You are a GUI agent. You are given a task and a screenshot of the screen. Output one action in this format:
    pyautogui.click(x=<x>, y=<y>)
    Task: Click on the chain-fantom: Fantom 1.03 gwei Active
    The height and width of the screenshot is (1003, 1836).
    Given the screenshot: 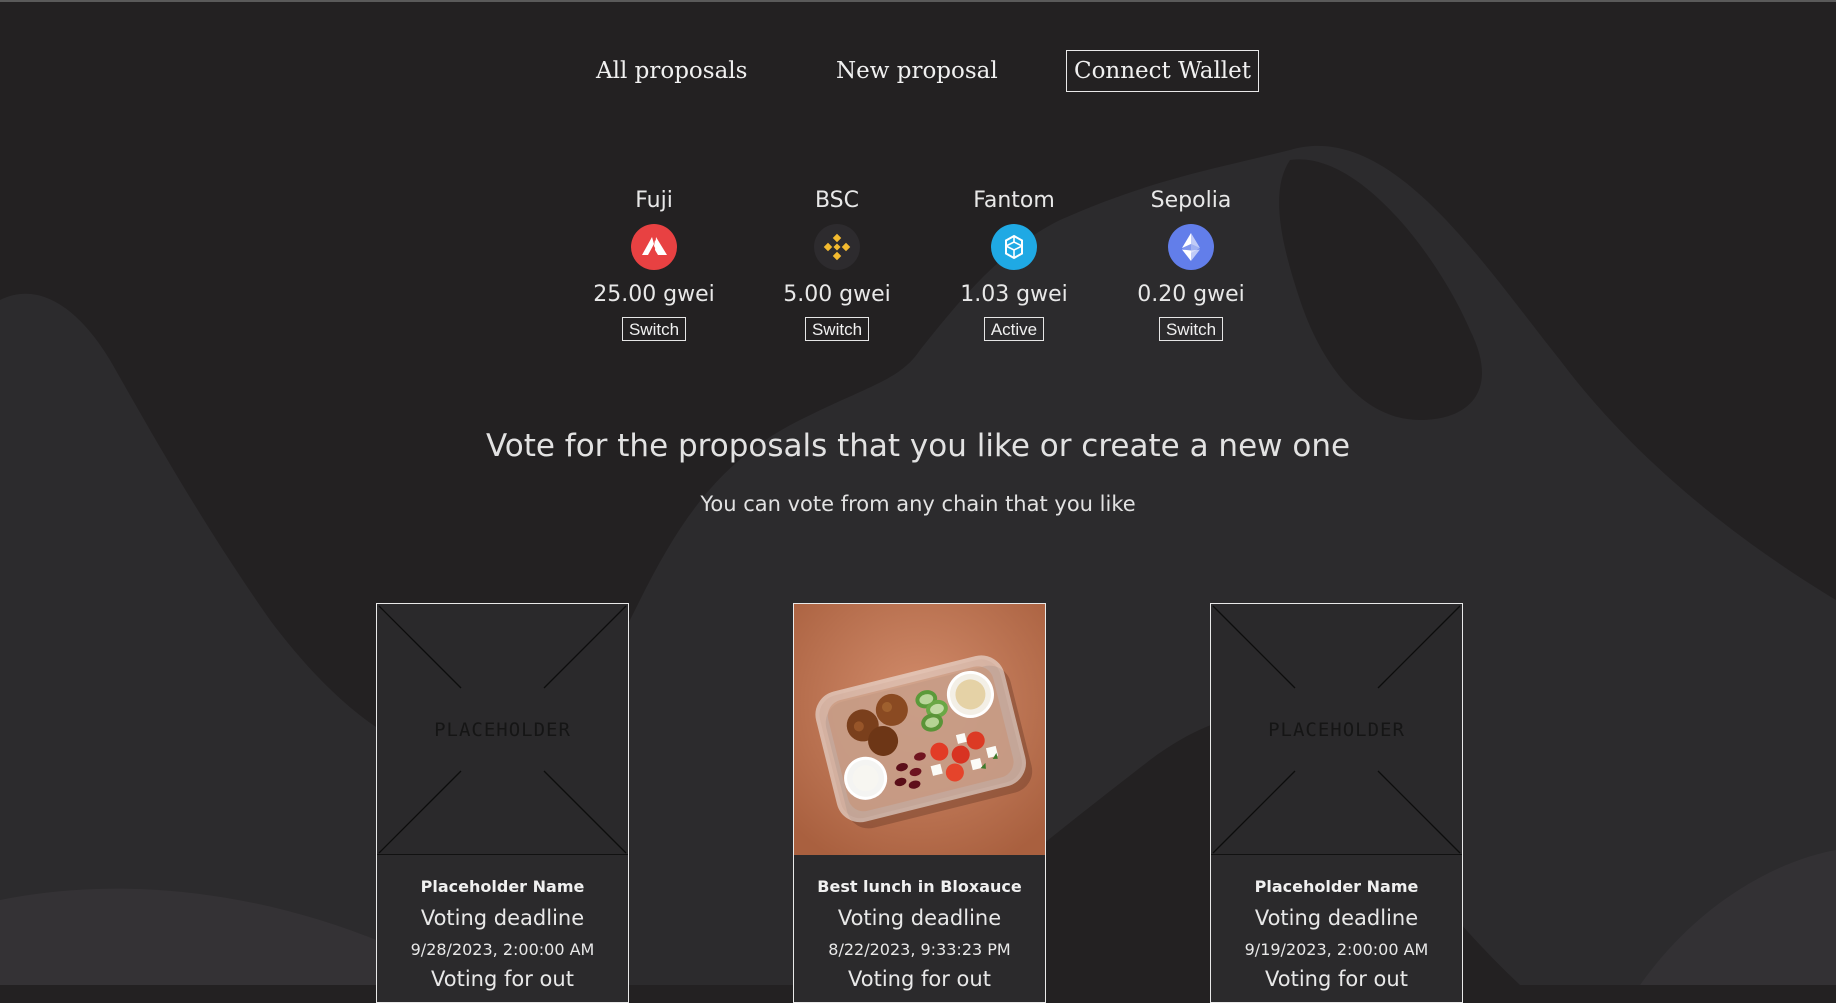 What is the action you would take?
    pyautogui.click(x=1014, y=263)
    